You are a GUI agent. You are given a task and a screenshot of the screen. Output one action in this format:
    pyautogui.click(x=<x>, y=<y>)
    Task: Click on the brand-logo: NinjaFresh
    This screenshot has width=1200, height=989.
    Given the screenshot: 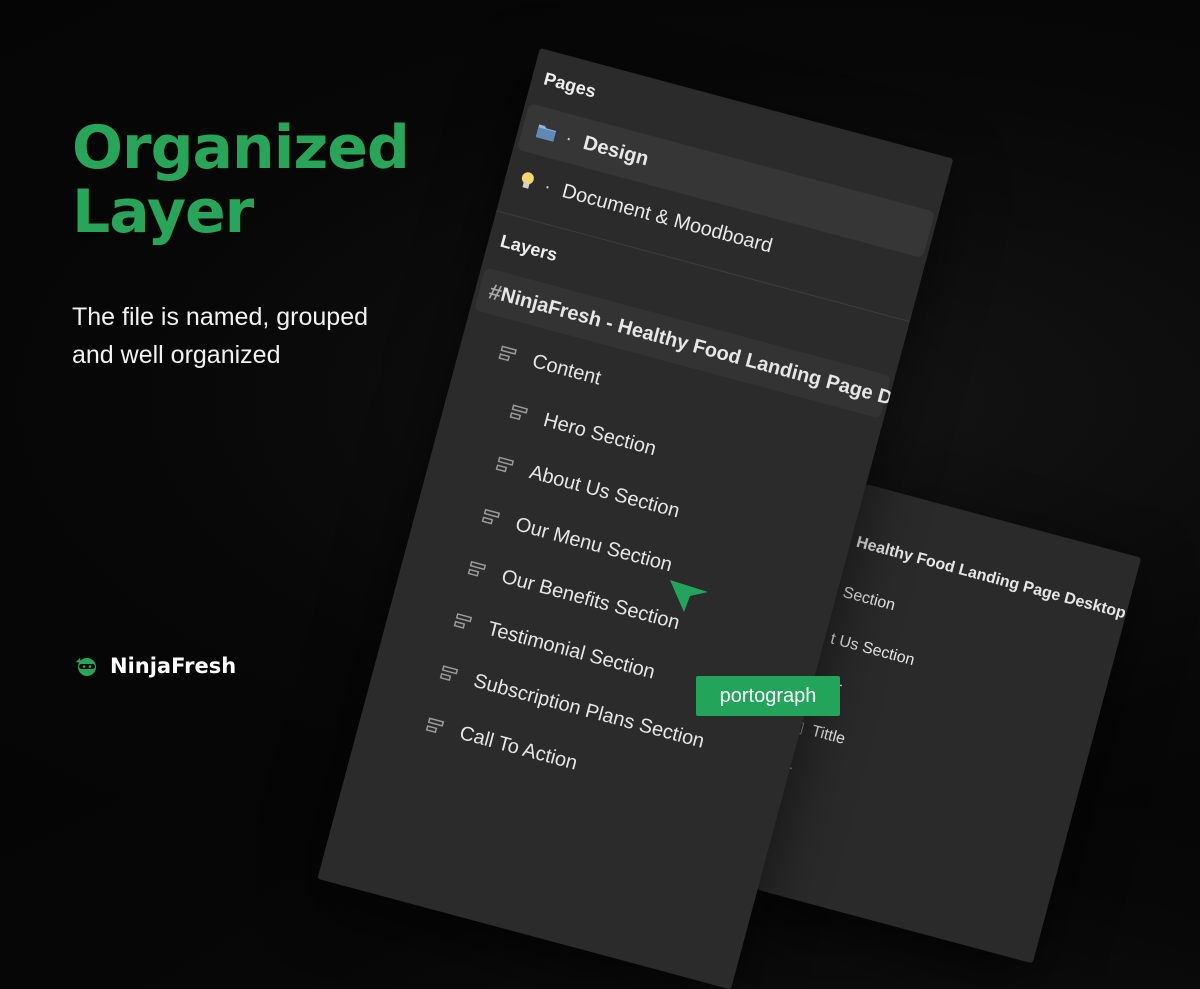 What is the action you would take?
    pyautogui.click(x=155, y=666)
    